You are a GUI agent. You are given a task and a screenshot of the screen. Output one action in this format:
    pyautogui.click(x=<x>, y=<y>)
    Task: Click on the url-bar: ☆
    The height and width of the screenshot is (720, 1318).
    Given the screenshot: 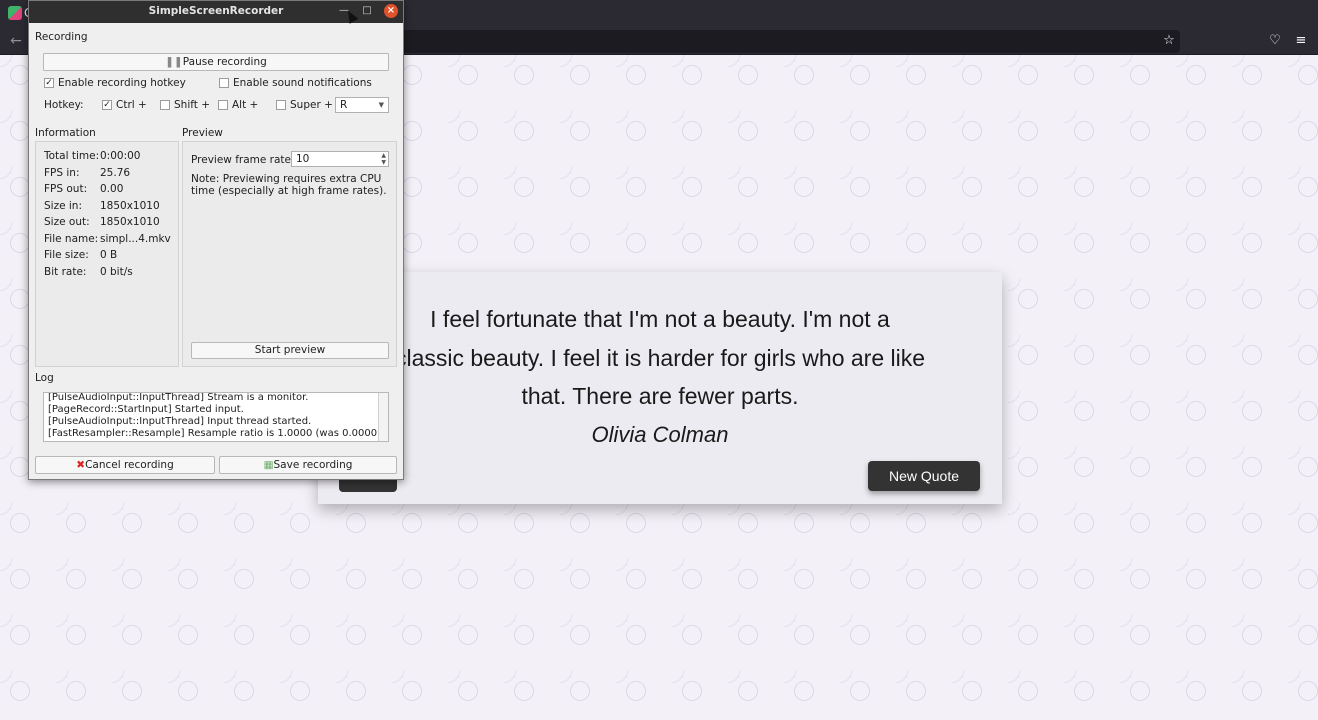 What is the action you would take?
    pyautogui.click(x=790, y=41)
    